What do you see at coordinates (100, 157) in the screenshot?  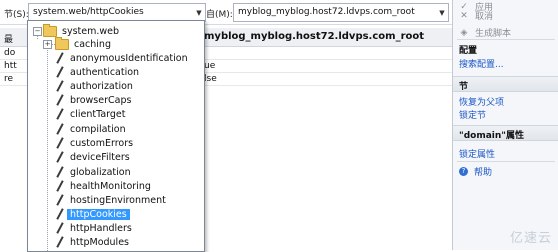 I see `tree-node-label: deviceFilters` at bounding box center [100, 157].